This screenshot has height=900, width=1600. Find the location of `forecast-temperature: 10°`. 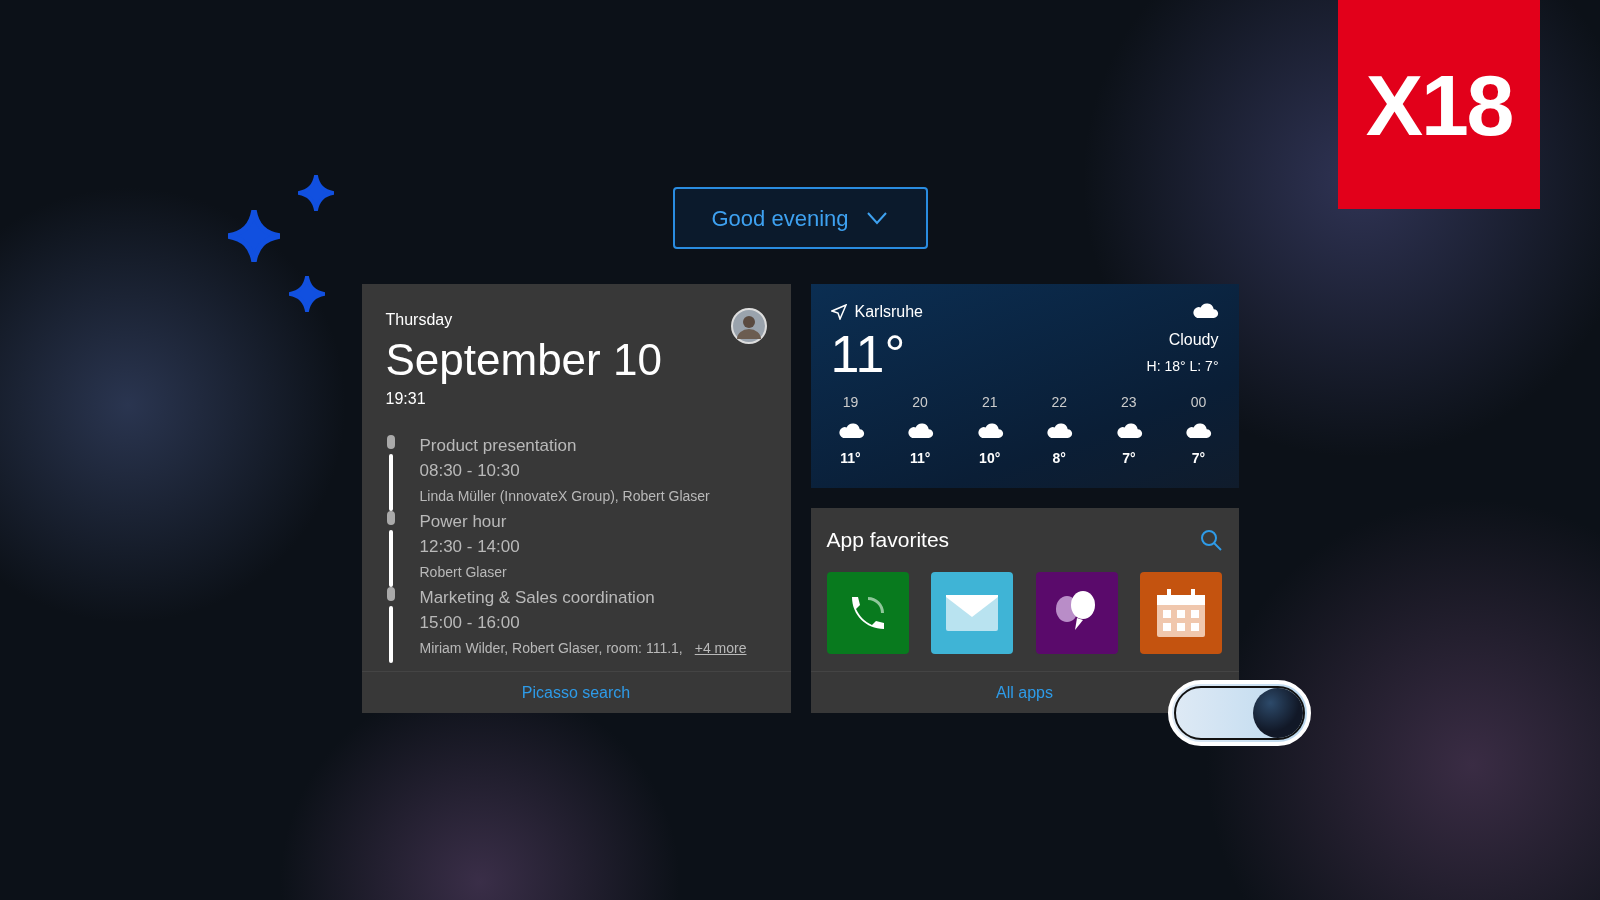

forecast-temperature: 10° is located at coordinates (990, 458).